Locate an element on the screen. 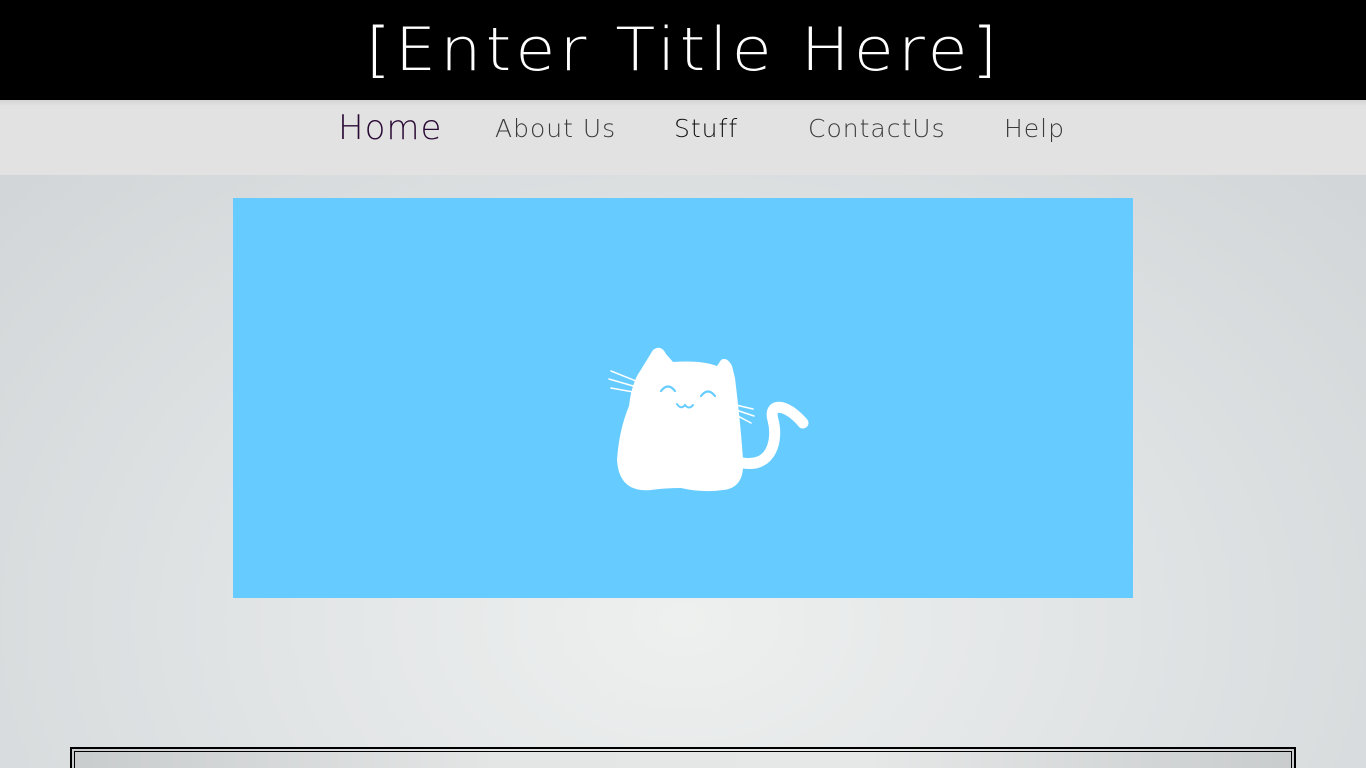  main-nav: Home About Us Stuff ContactUs Help is located at coordinates (683, 137).